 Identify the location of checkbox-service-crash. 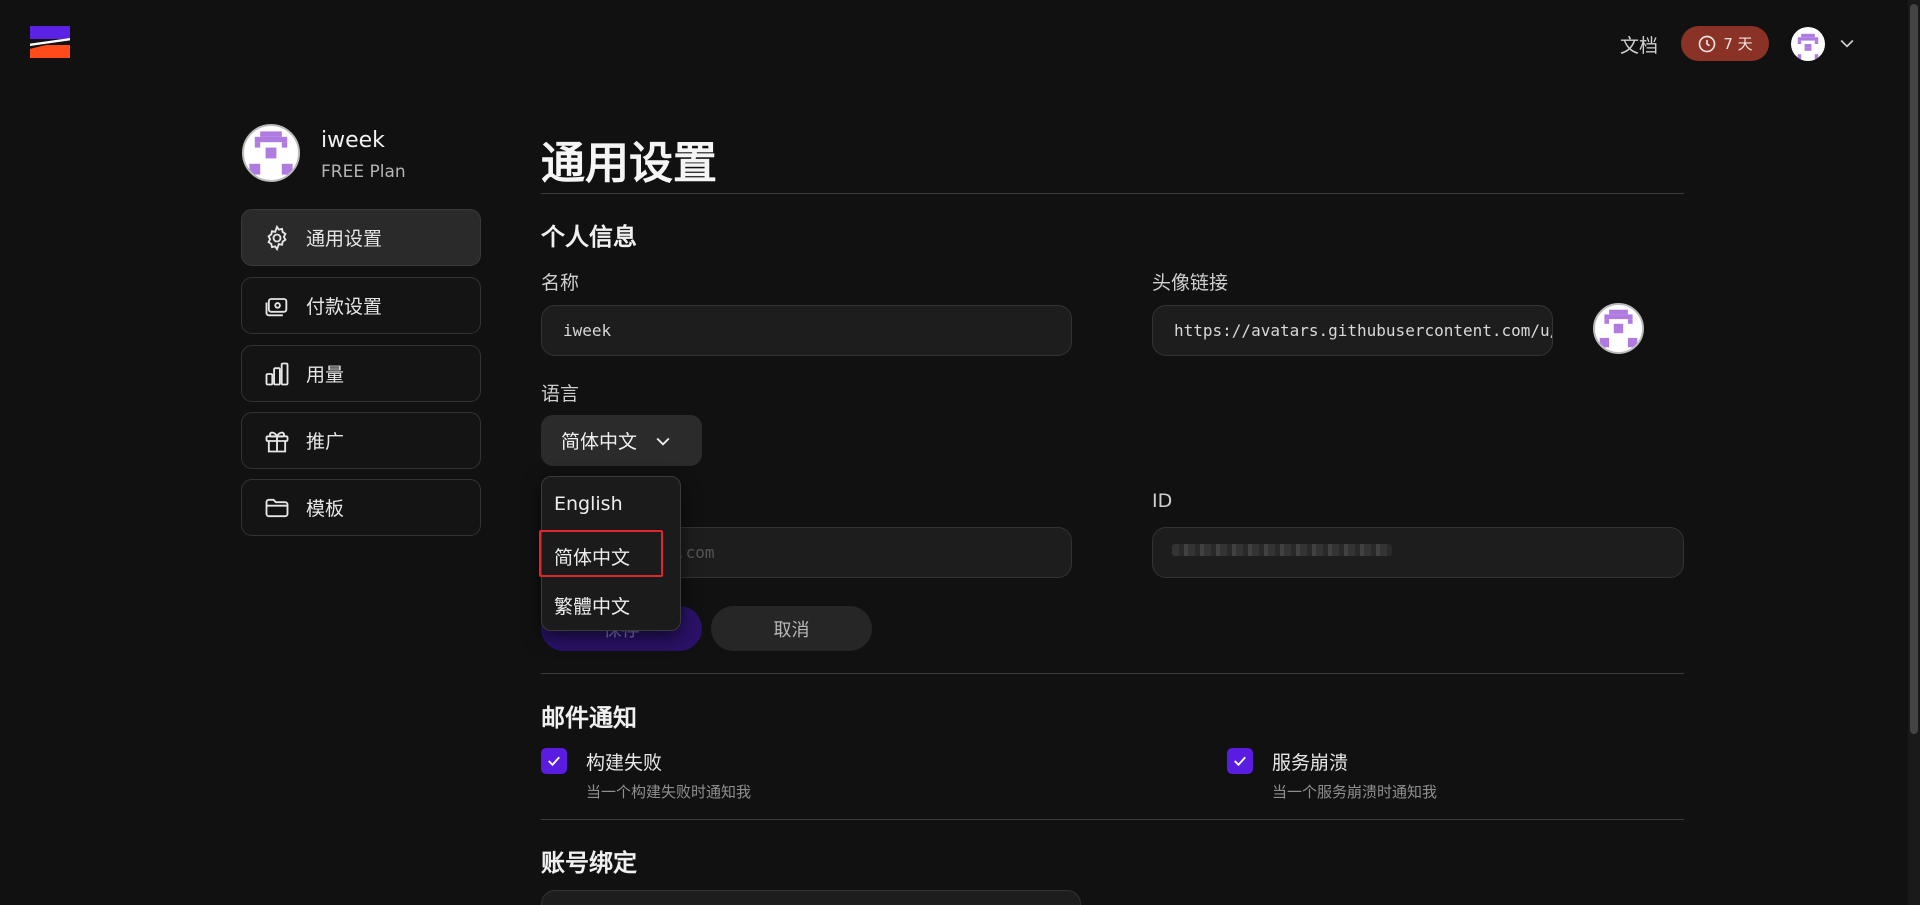
(1240, 761).